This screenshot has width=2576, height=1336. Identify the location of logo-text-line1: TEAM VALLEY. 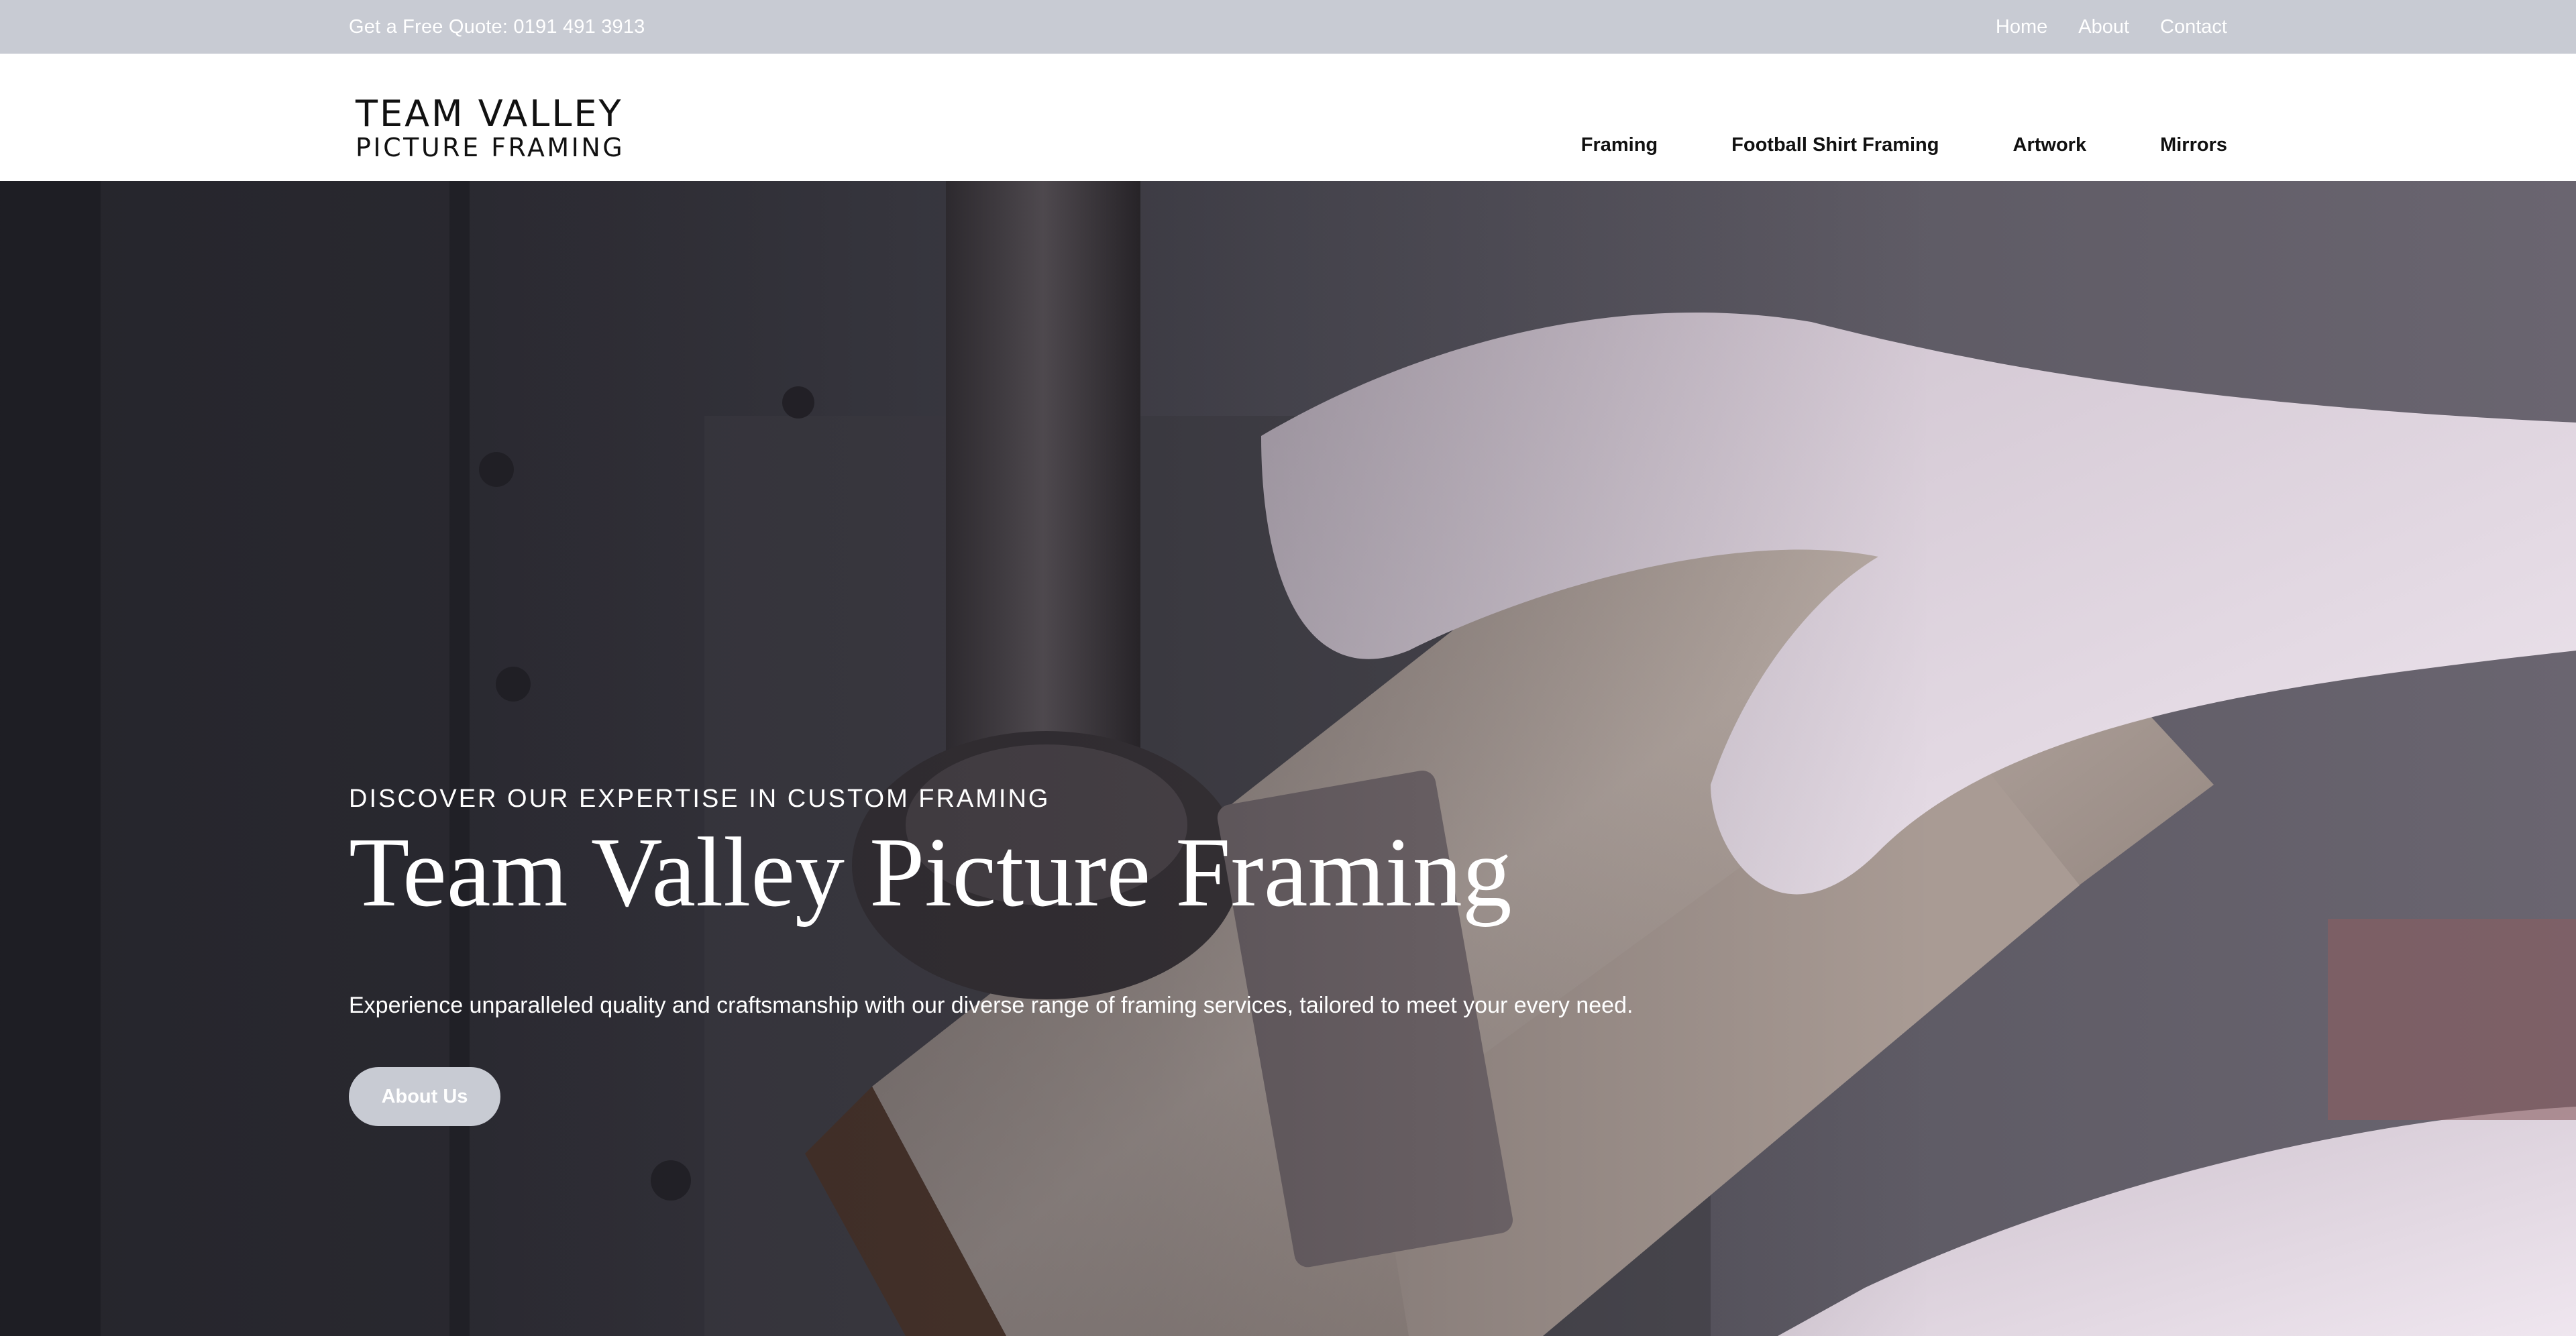
(489, 114).